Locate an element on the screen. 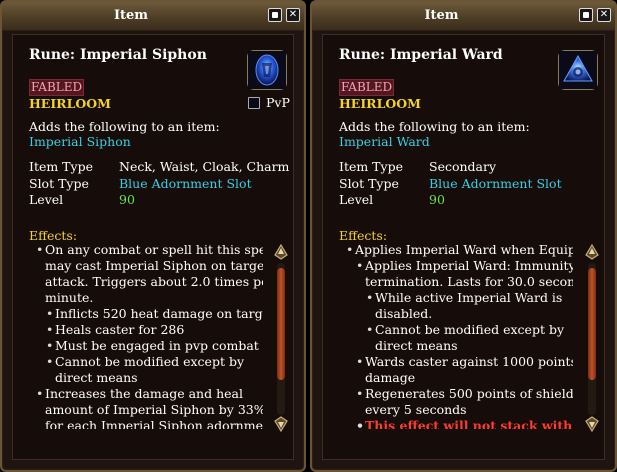 Image resolution: width=617 pixels, height=472 pixels. effect-line: for each Imperial Siphon adornment is located at coordinates (154, 423).